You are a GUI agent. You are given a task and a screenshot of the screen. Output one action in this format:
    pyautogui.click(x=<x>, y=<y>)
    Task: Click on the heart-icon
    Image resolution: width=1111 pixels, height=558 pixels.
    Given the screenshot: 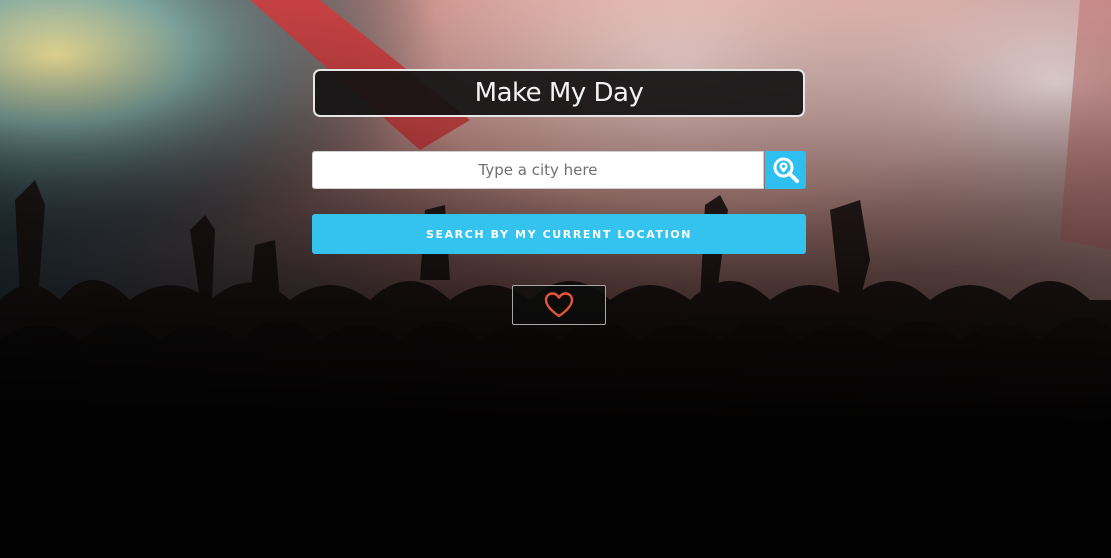 What is the action you would take?
    pyautogui.click(x=559, y=305)
    